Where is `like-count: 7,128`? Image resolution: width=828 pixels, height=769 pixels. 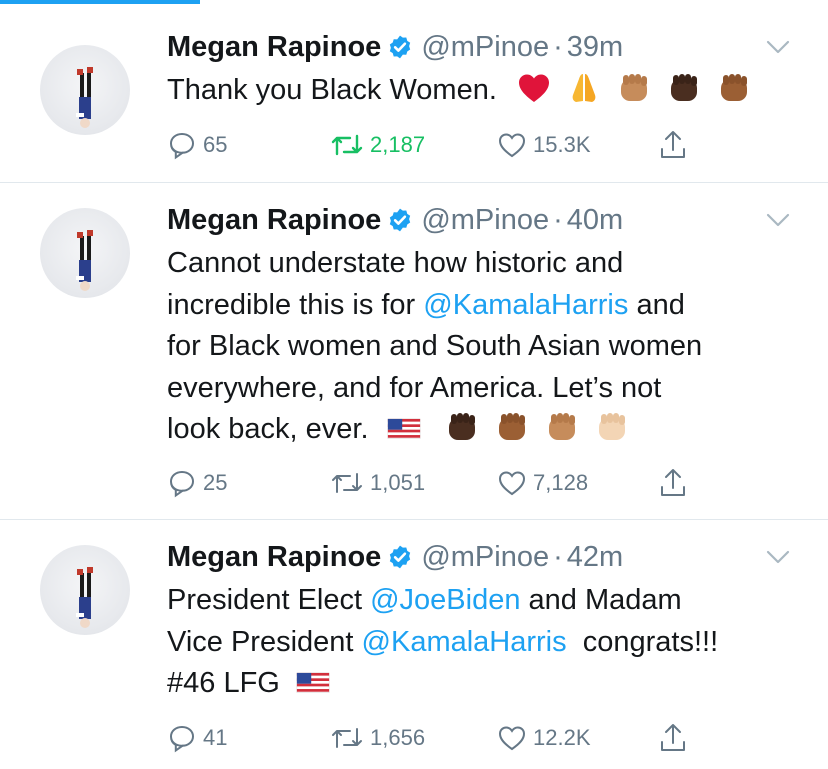
like-count: 7,128 is located at coordinates (561, 482).